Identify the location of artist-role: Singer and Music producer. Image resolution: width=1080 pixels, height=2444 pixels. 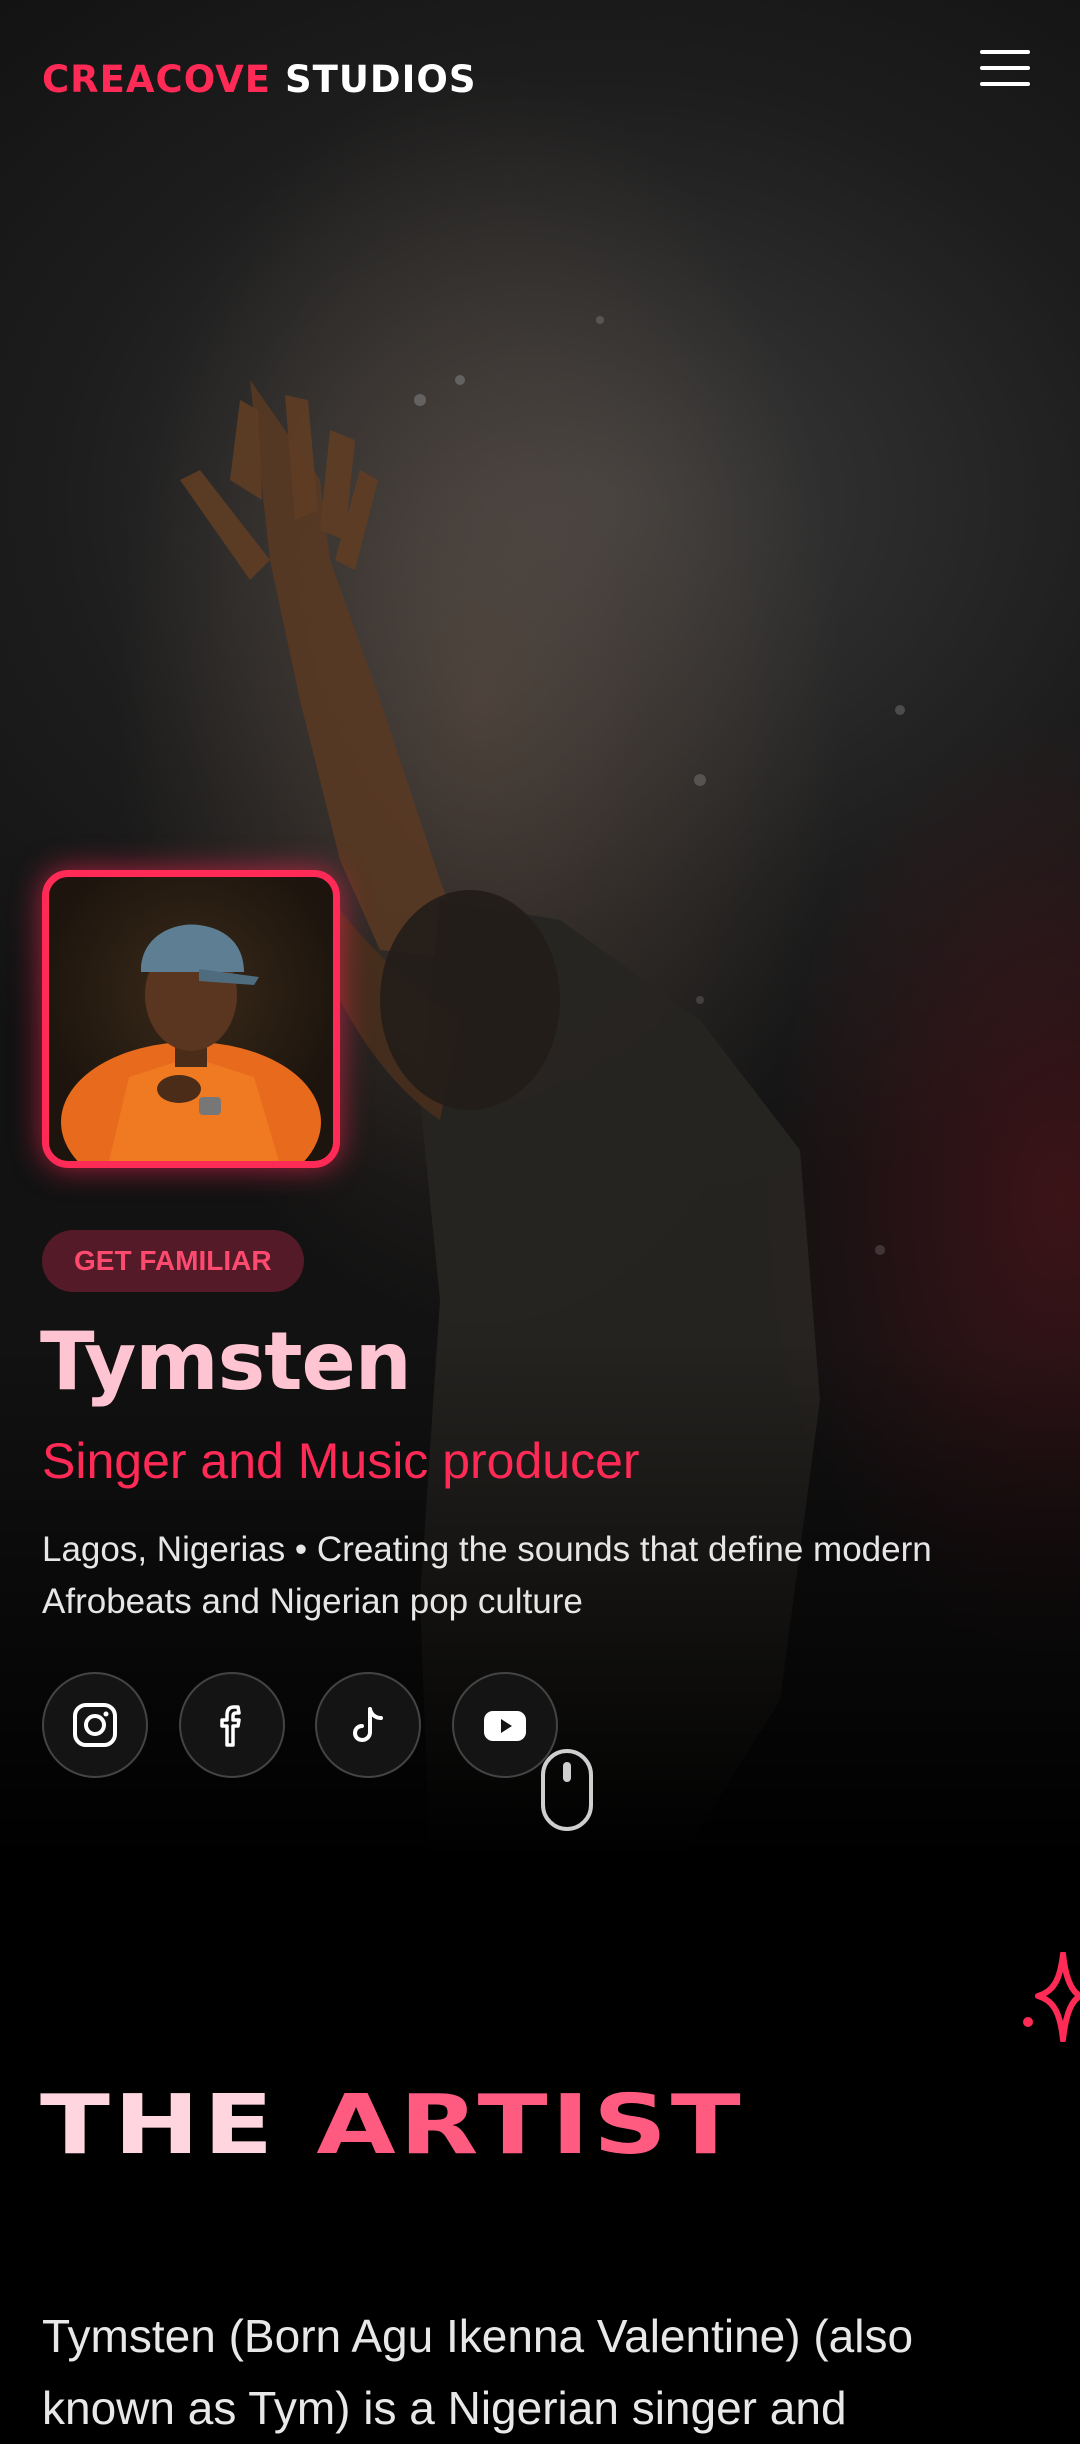
(341, 1461).